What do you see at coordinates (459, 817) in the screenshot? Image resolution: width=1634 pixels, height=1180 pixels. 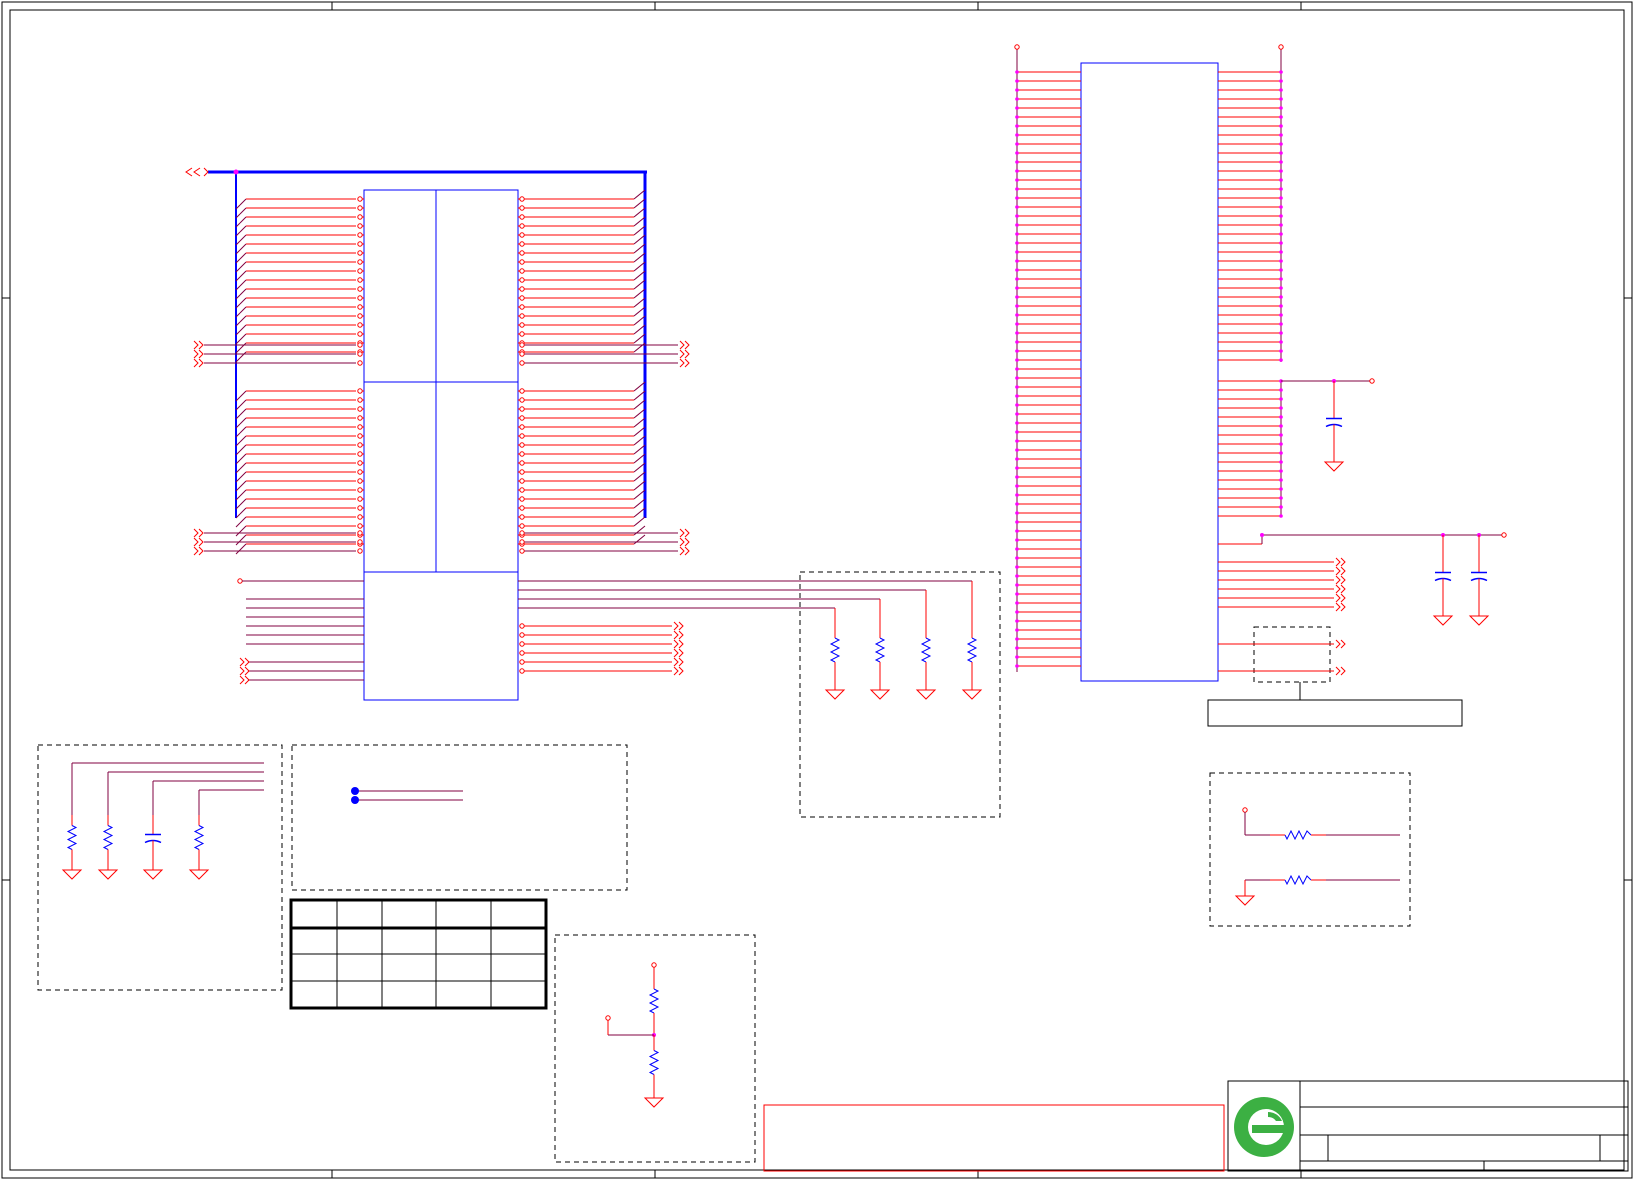 I see `jumper-group-box` at bounding box center [459, 817].